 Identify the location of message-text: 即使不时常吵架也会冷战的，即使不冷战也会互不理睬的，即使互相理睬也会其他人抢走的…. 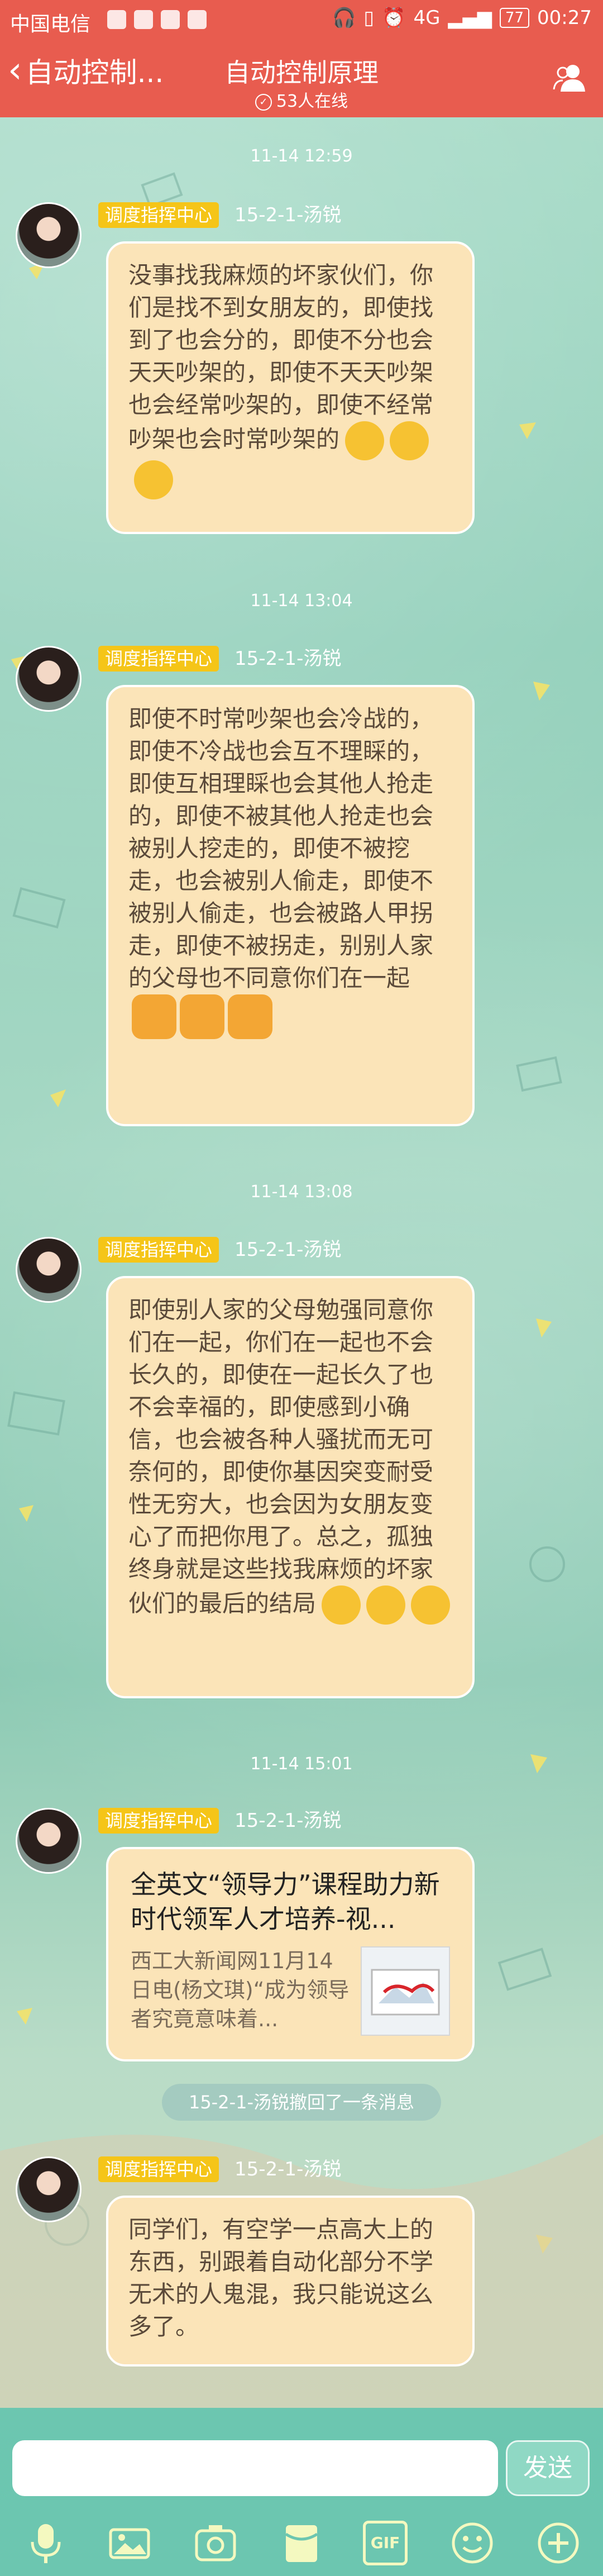
(281, 848).